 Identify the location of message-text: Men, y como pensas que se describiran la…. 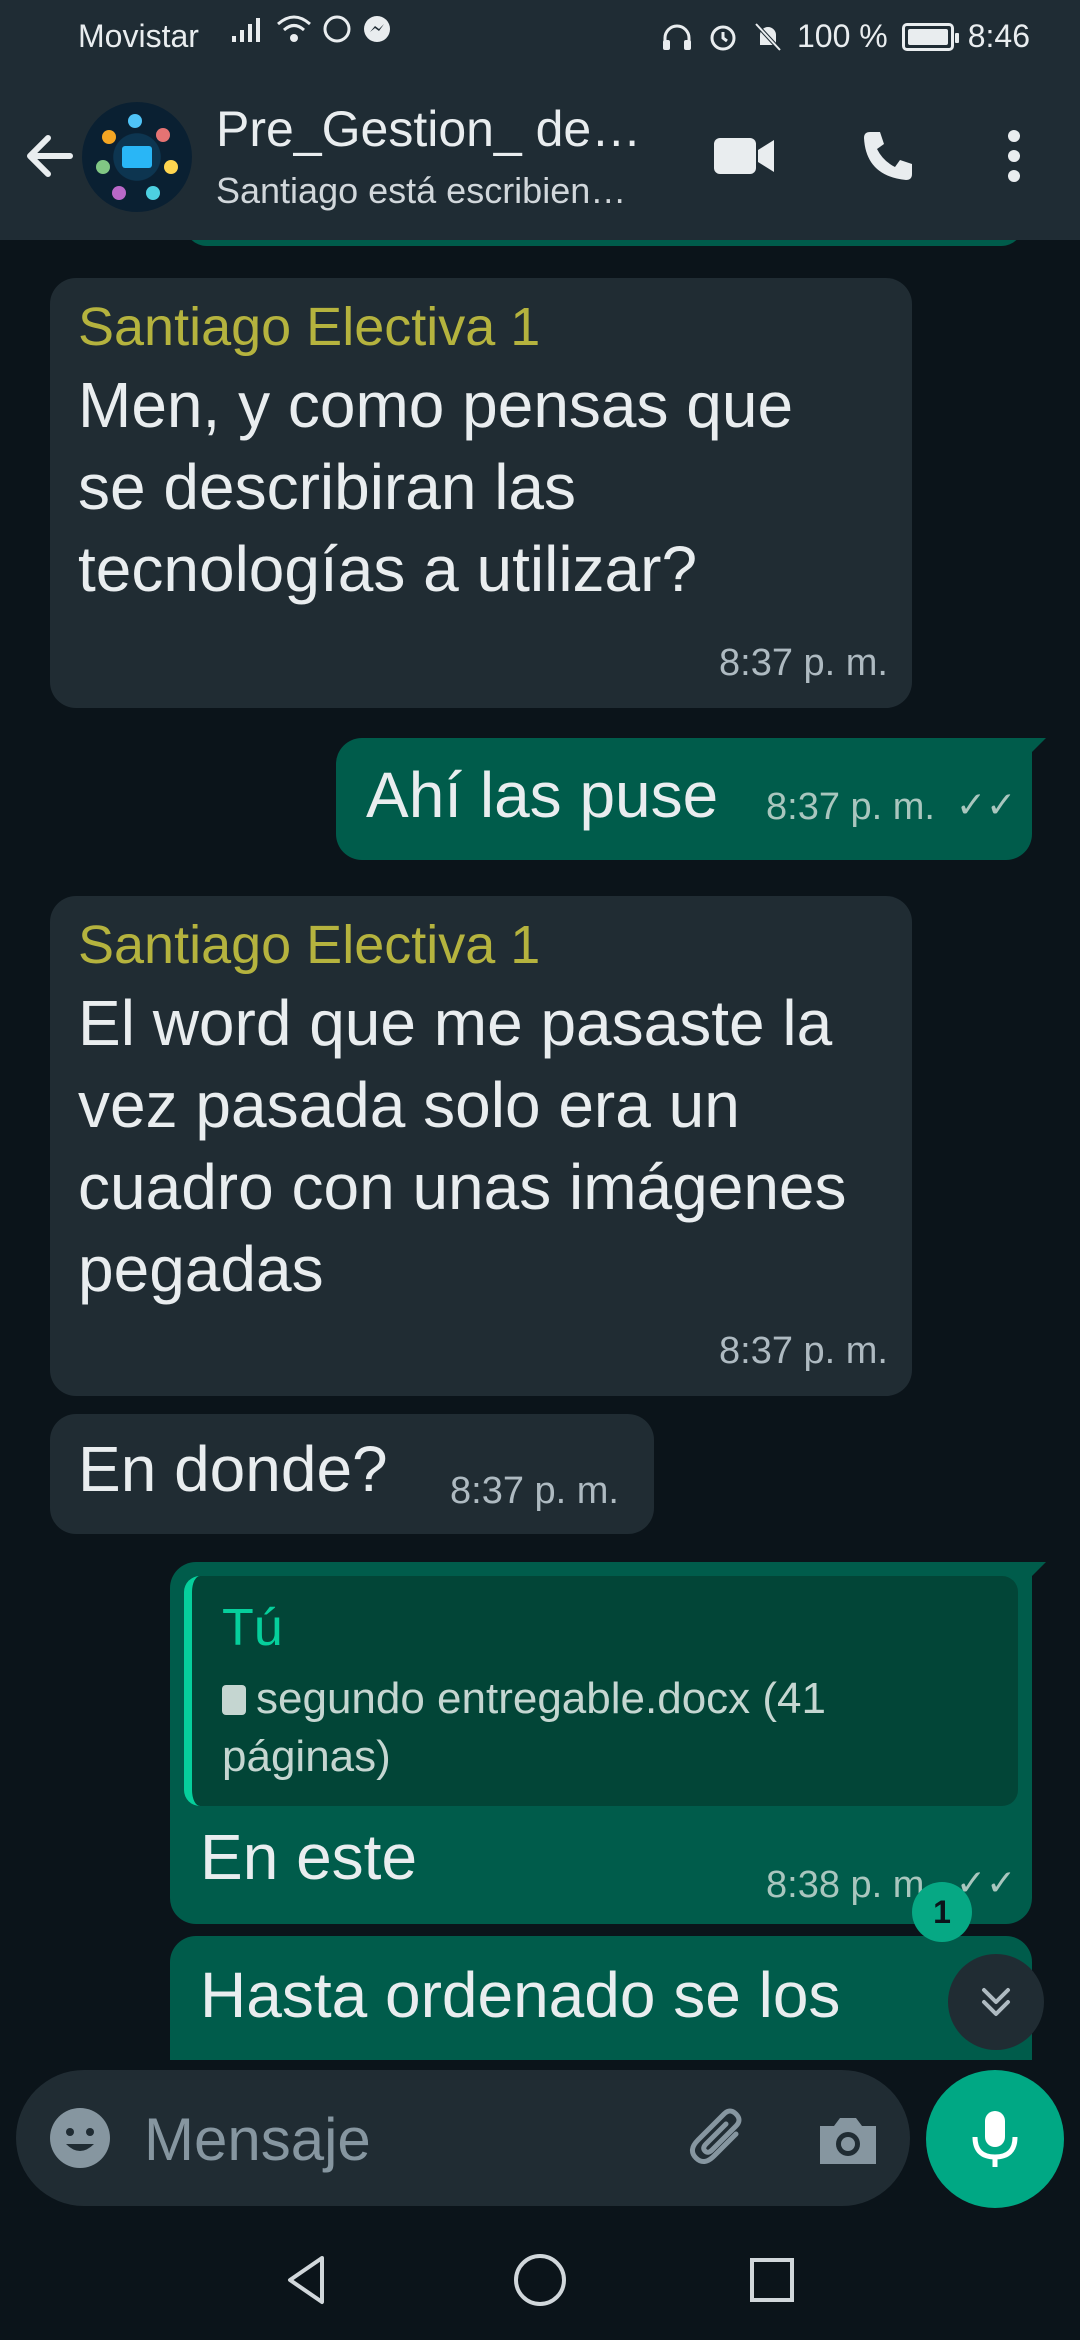
(436, 487).